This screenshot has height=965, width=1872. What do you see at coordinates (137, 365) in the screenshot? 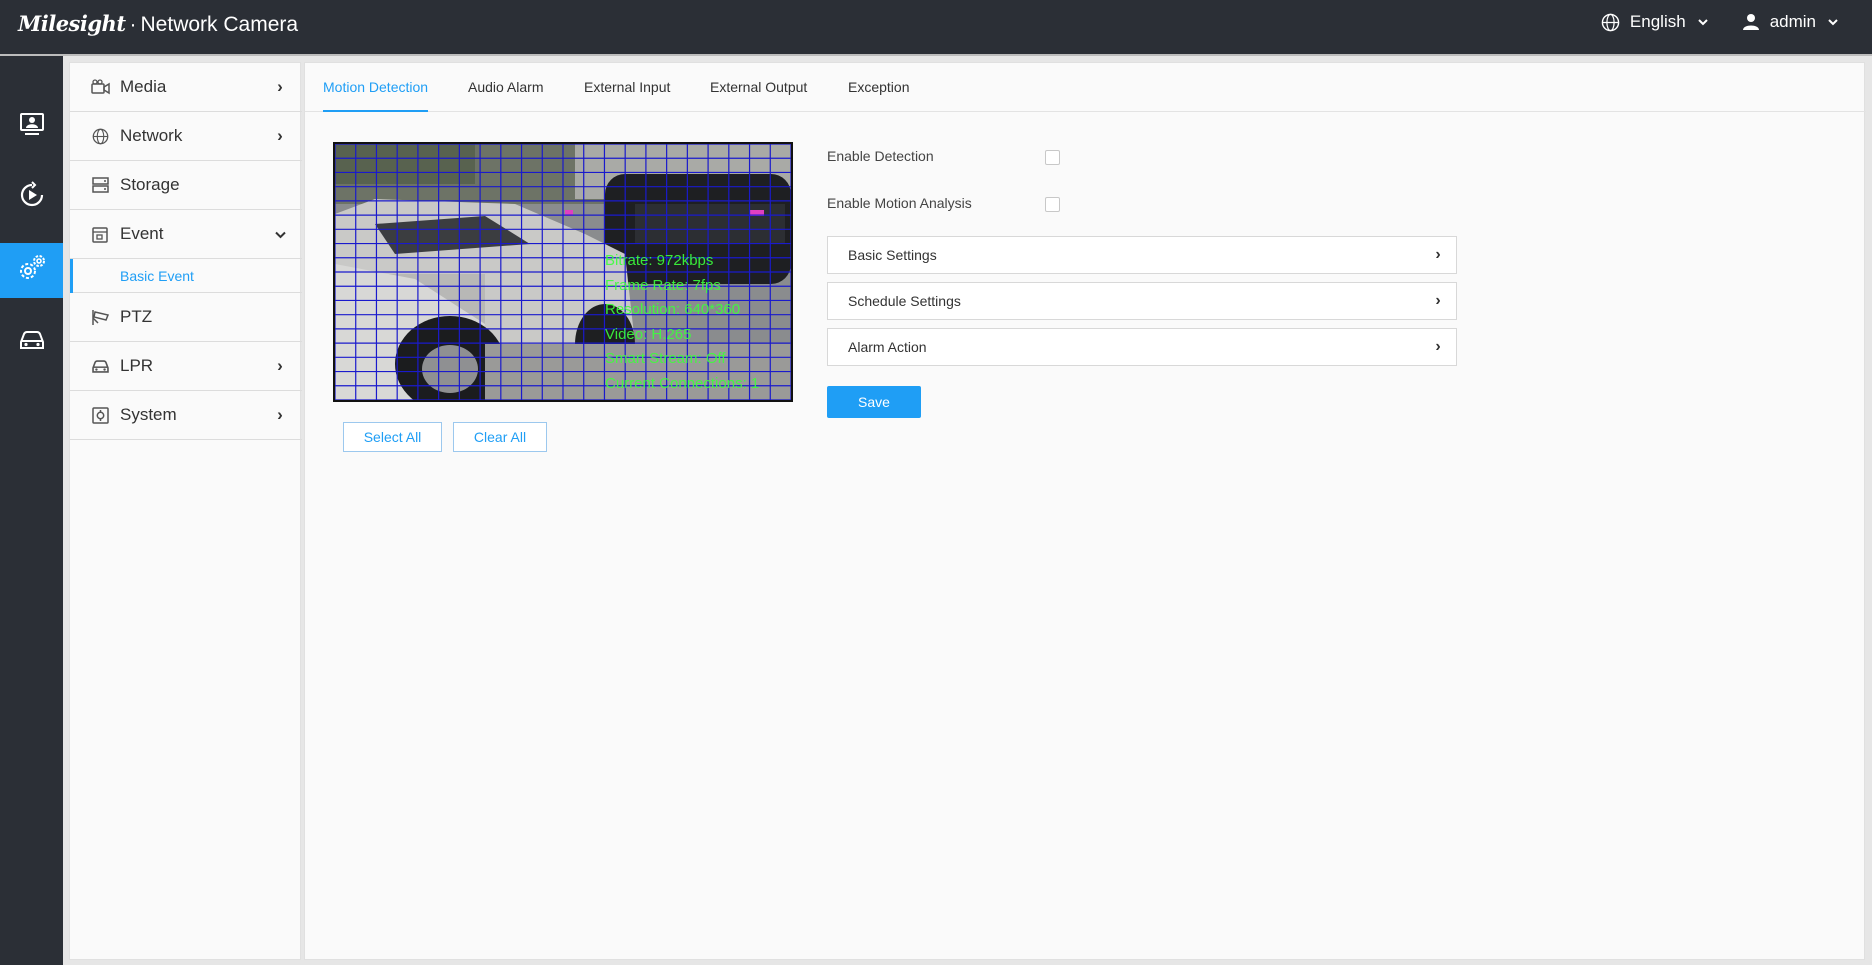
I see `menu-item-label: LPR` at bounding box center [137, 365].